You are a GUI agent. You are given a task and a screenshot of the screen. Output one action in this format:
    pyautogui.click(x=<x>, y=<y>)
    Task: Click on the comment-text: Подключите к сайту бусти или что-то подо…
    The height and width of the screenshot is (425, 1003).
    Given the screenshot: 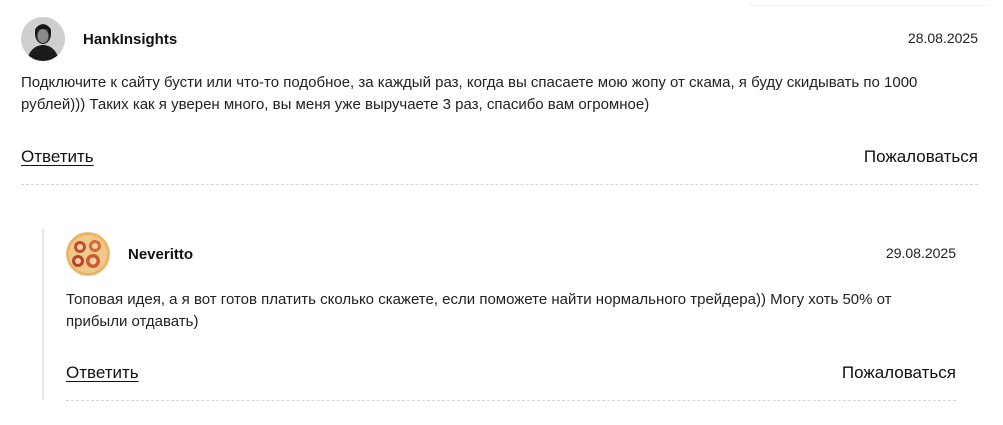 What is the action you would take?
    pyautogui.click(x=469, y=93)
    